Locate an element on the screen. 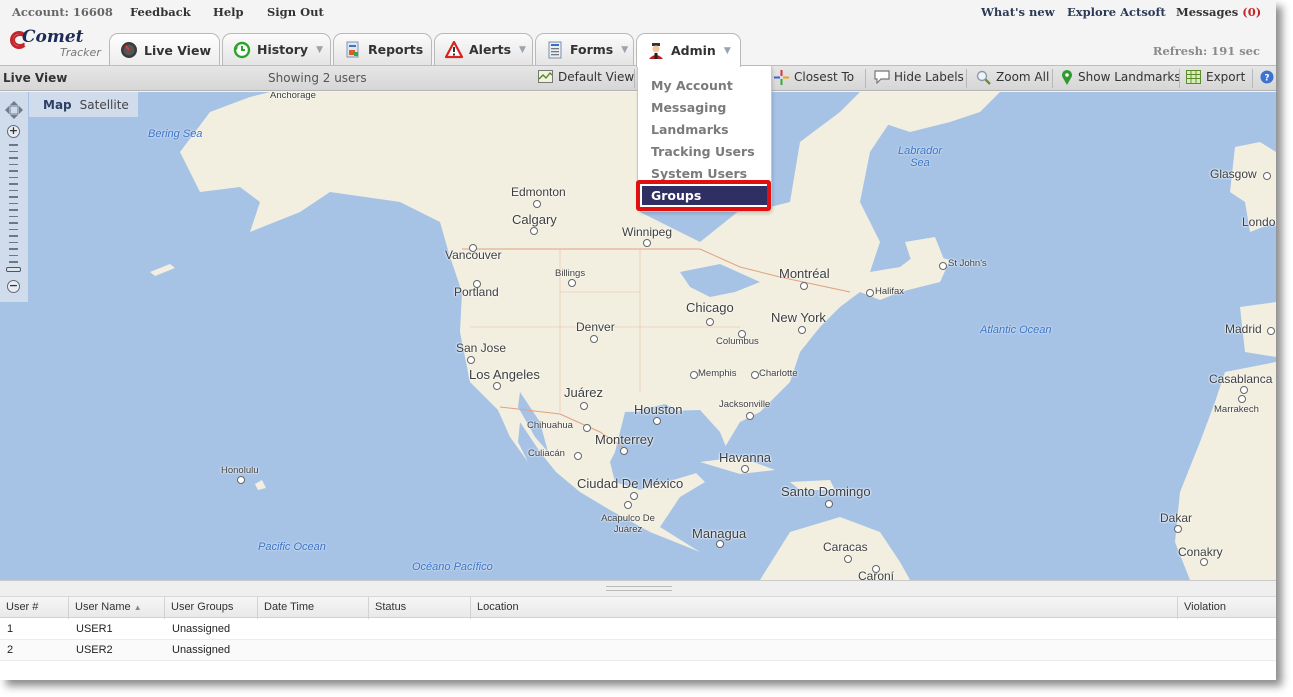 This screenshot has height=697, width=1293. account-number: Account: 16608 is located at coordinates (62, 12).